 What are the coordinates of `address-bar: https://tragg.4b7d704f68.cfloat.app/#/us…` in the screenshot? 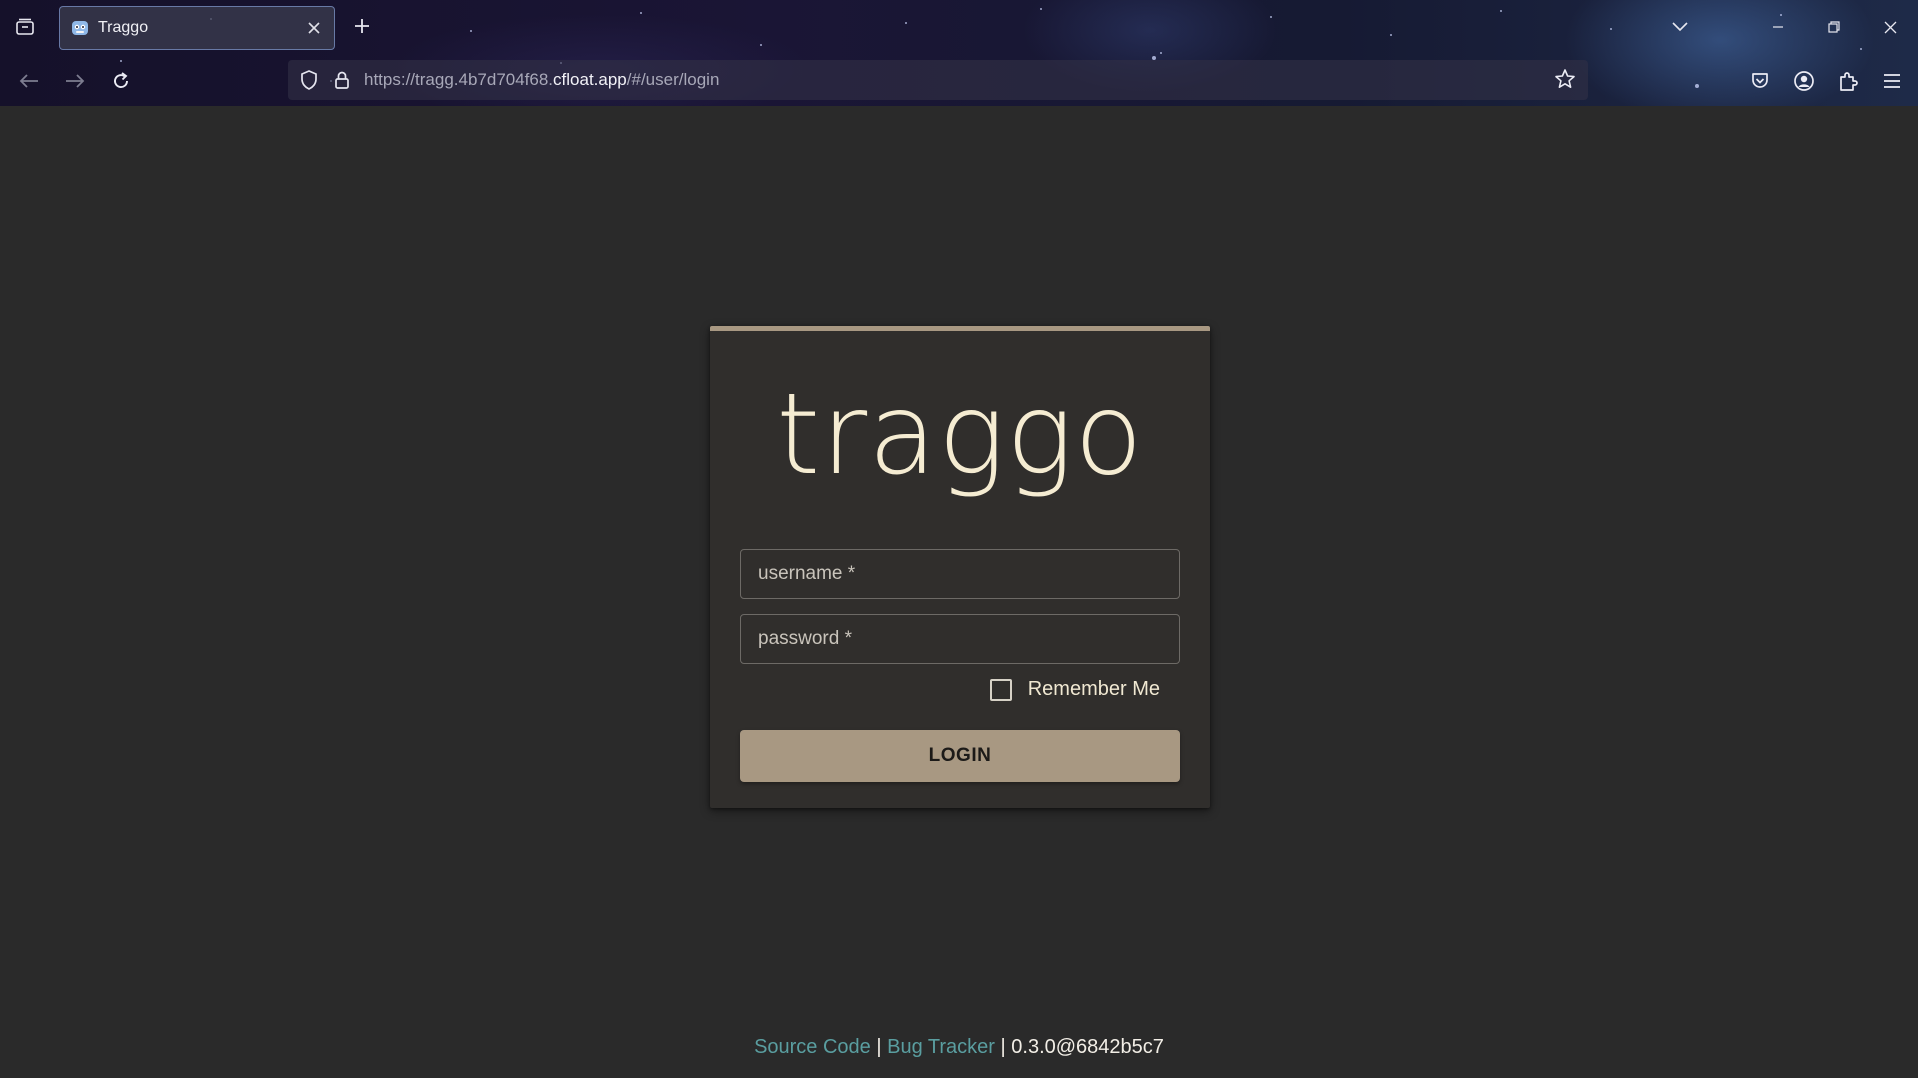 It's located at (938, 80).